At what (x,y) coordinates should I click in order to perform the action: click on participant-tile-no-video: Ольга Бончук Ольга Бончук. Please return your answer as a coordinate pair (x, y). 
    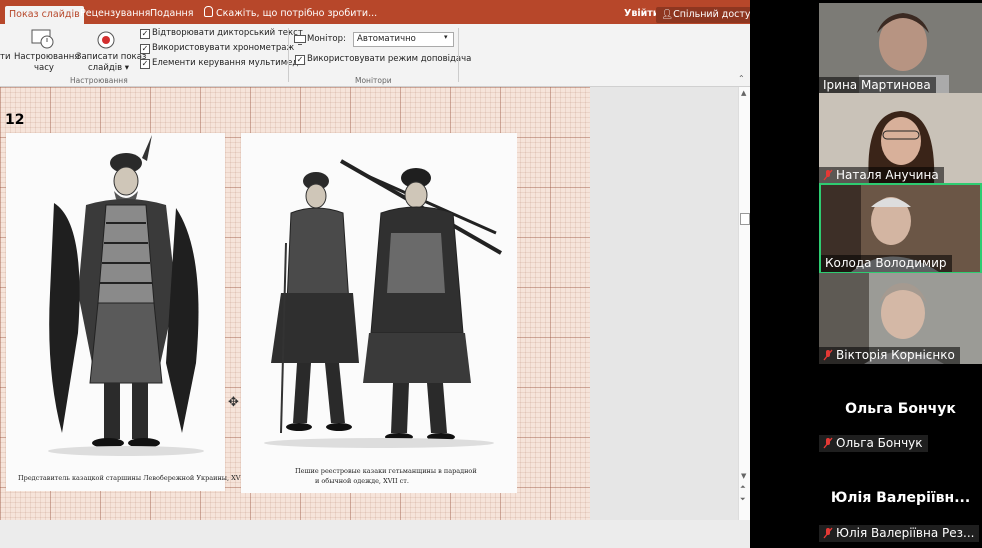
    Looking at the image, I should click on (900, 409).